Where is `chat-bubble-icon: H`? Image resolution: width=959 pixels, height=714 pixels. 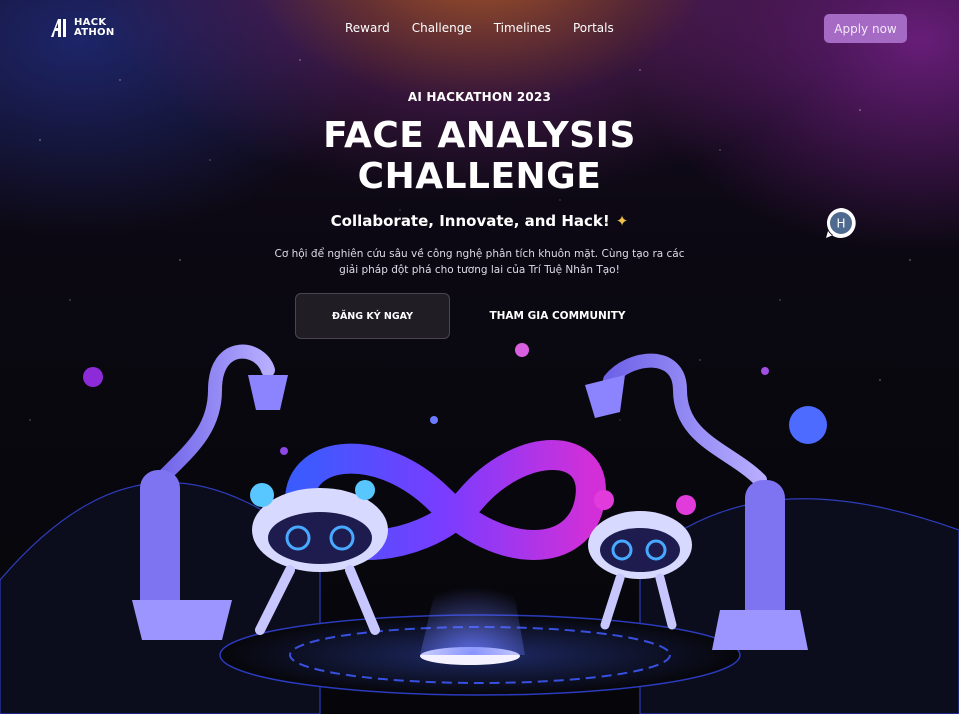 chat-bubble-icon: H is located at coordinates (841, 223).